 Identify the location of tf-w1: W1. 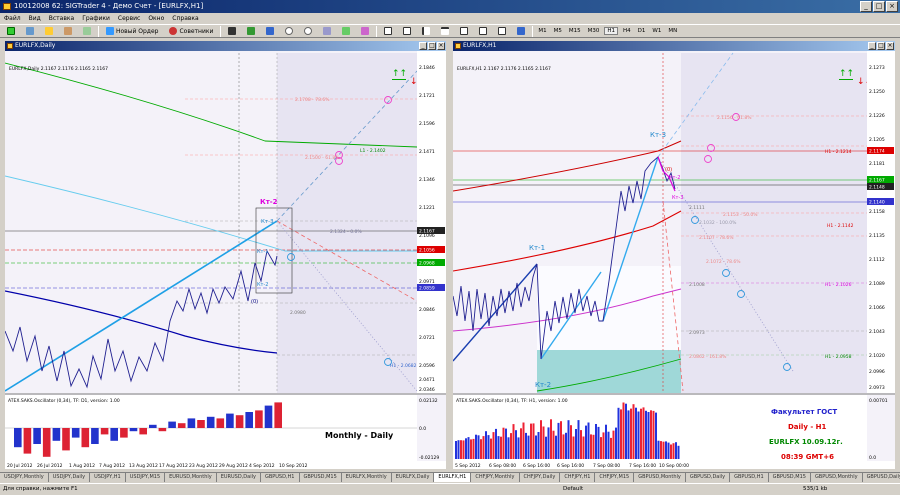
(656, 31).